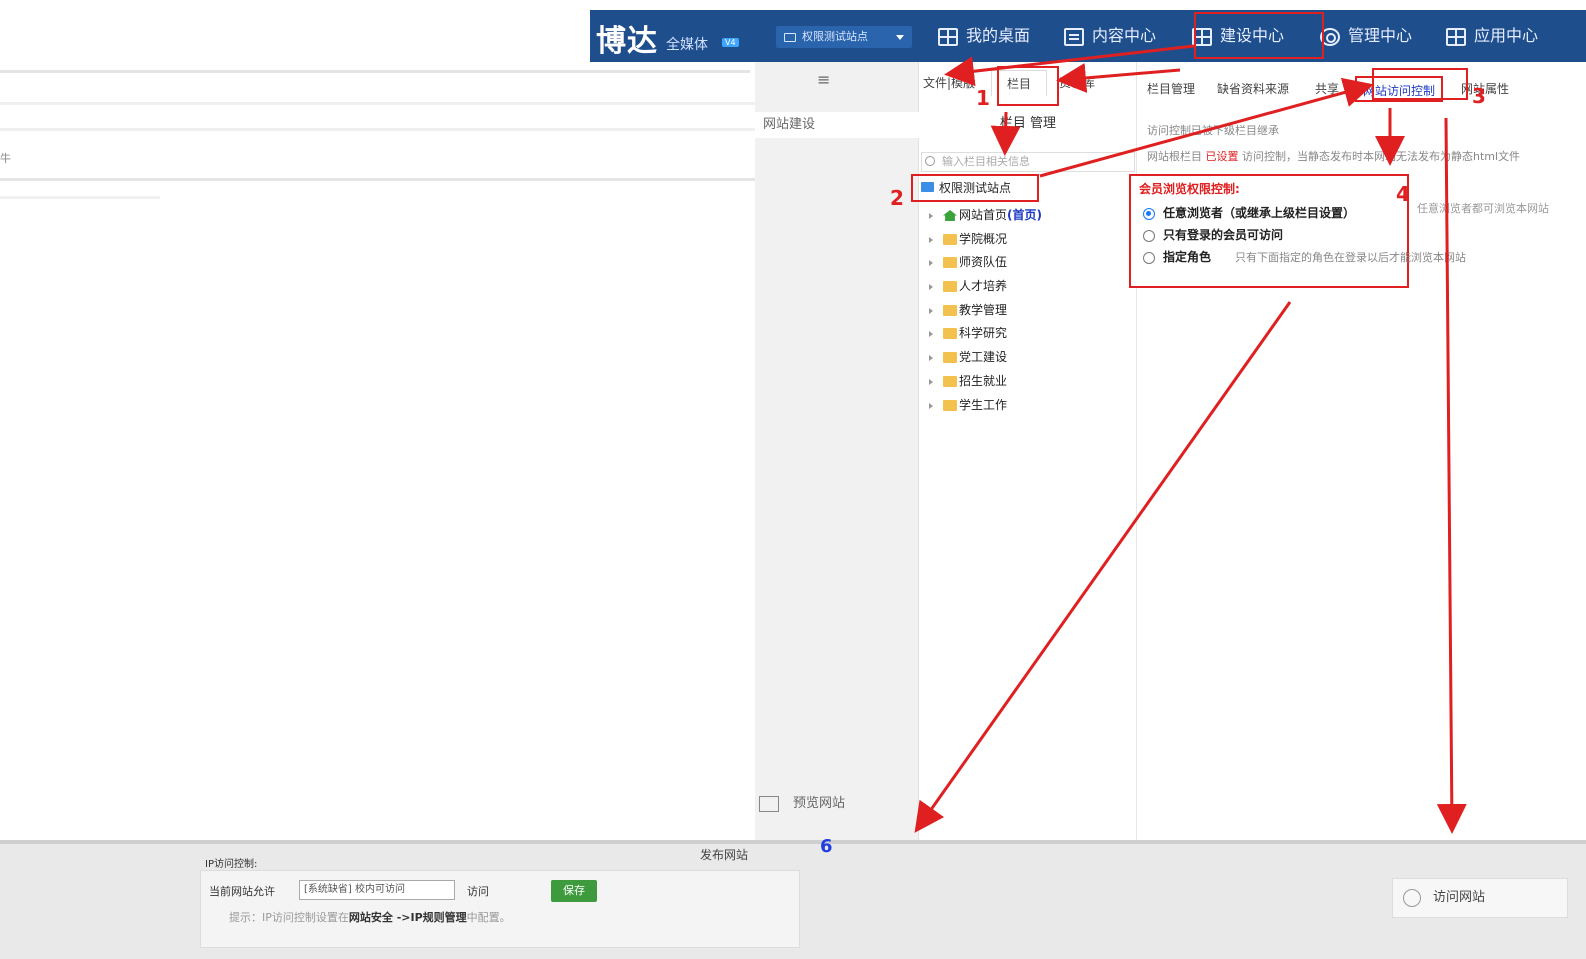 This screenshot has width=1586, height=959. What do you see at coordinates (1459, 897) in the screenshot?
I see `visit-site-label: 访问网站` at bounding box center [1459, 897].